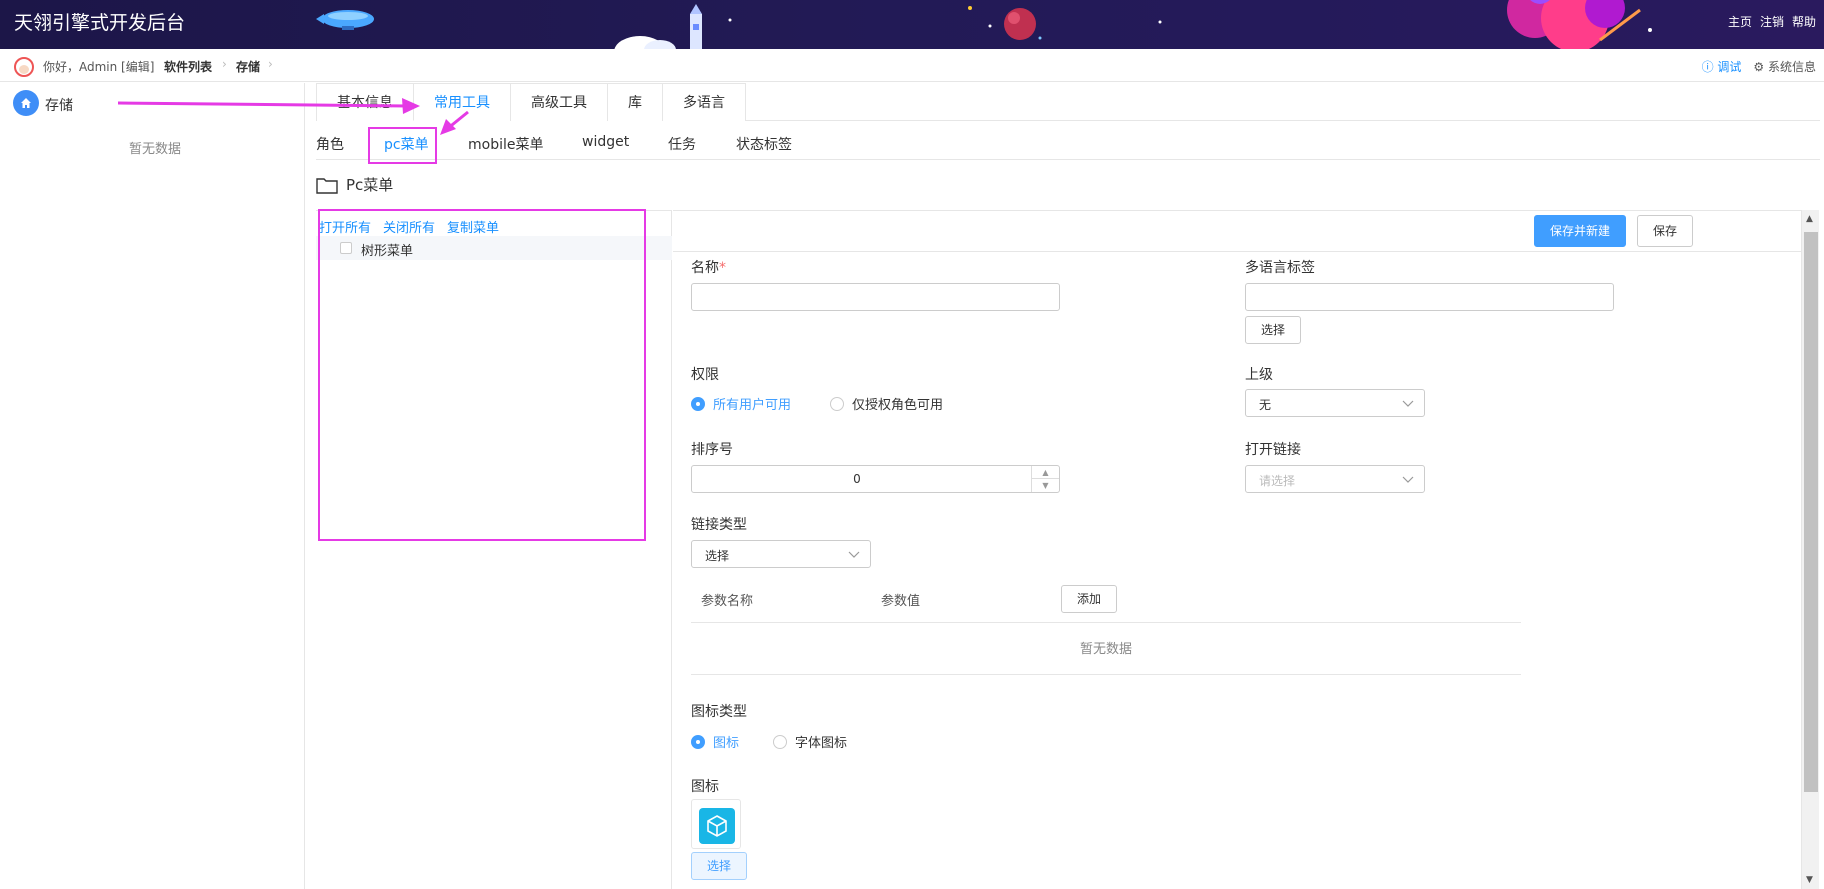  I want to click on order-value: 0, so click(857, 479).